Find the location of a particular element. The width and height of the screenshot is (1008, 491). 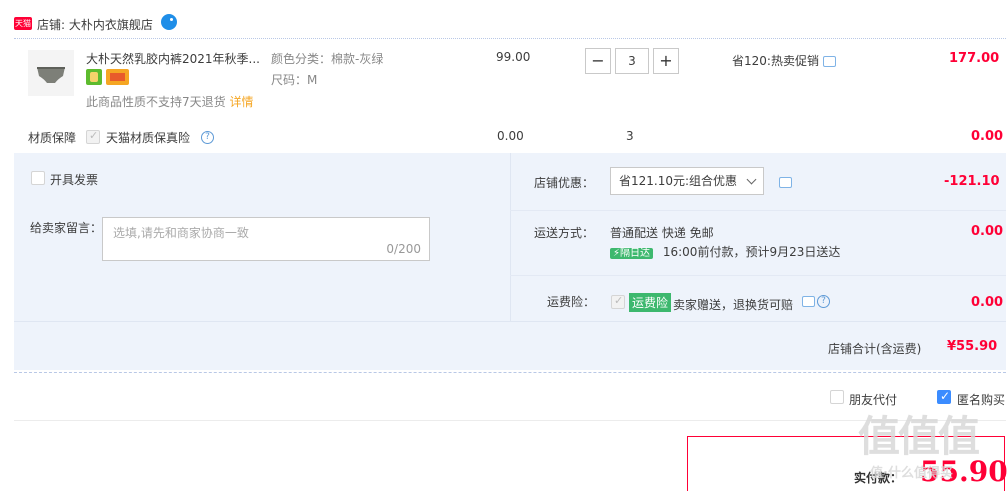

insurance-price: 0.00 is located at coordinates (510, 136).